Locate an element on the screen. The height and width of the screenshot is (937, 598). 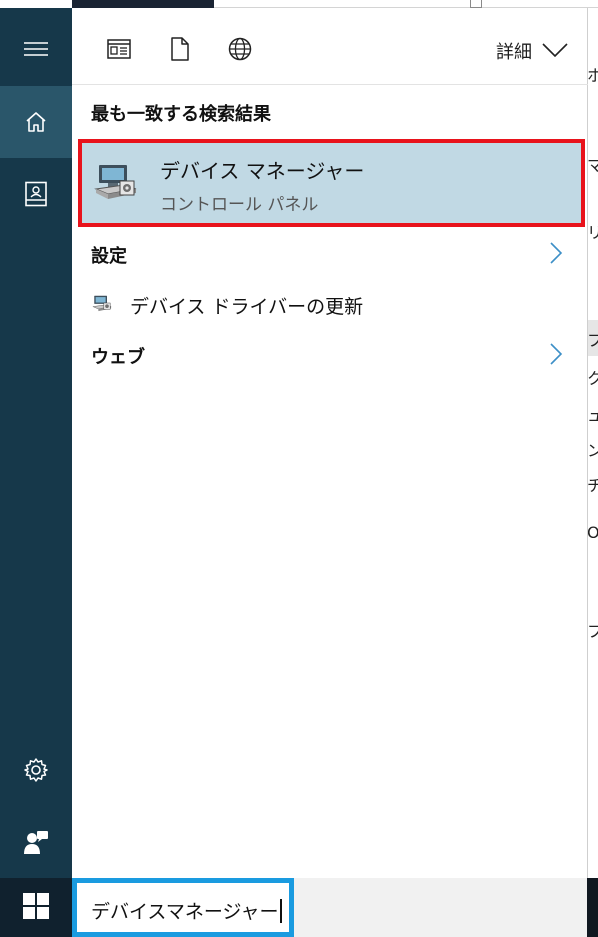
documents-filter-icon is located at coordinates (180, 51).